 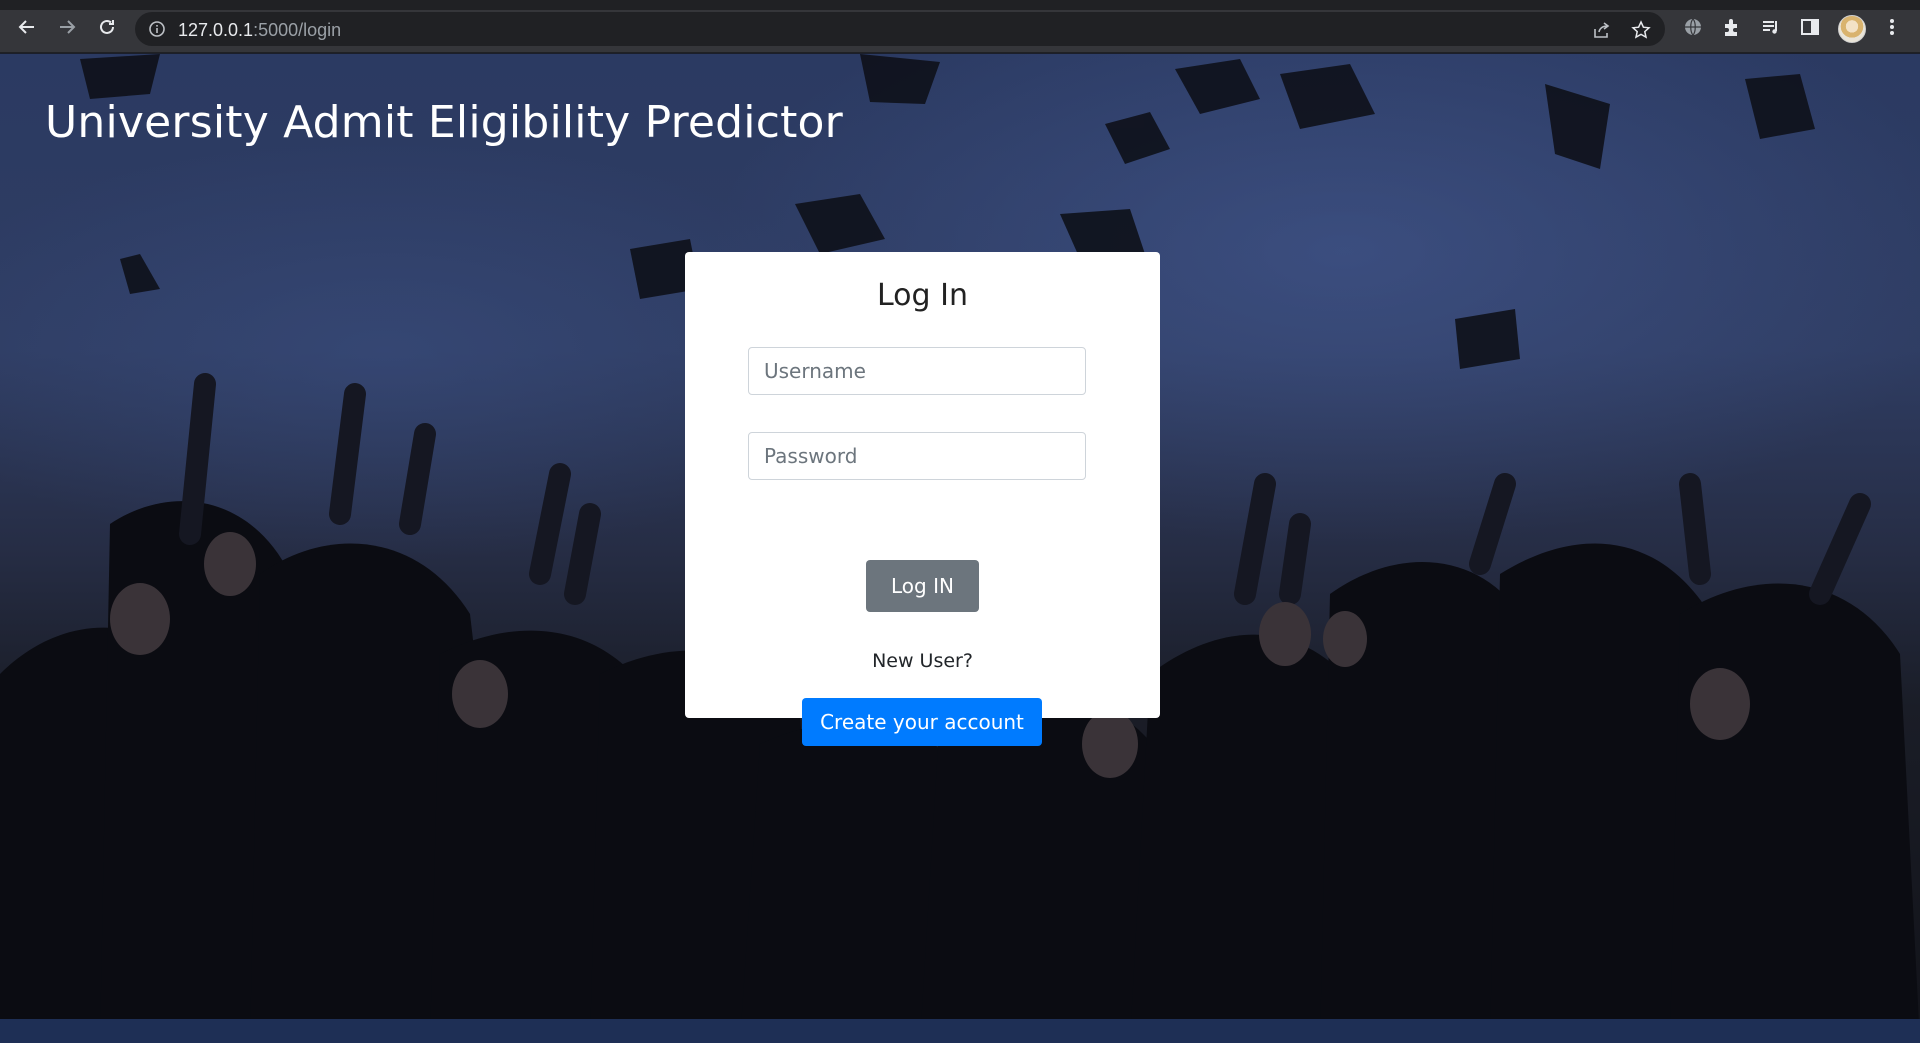 I want to click on menu-kebab-icon, so click(x=1892, y=27).